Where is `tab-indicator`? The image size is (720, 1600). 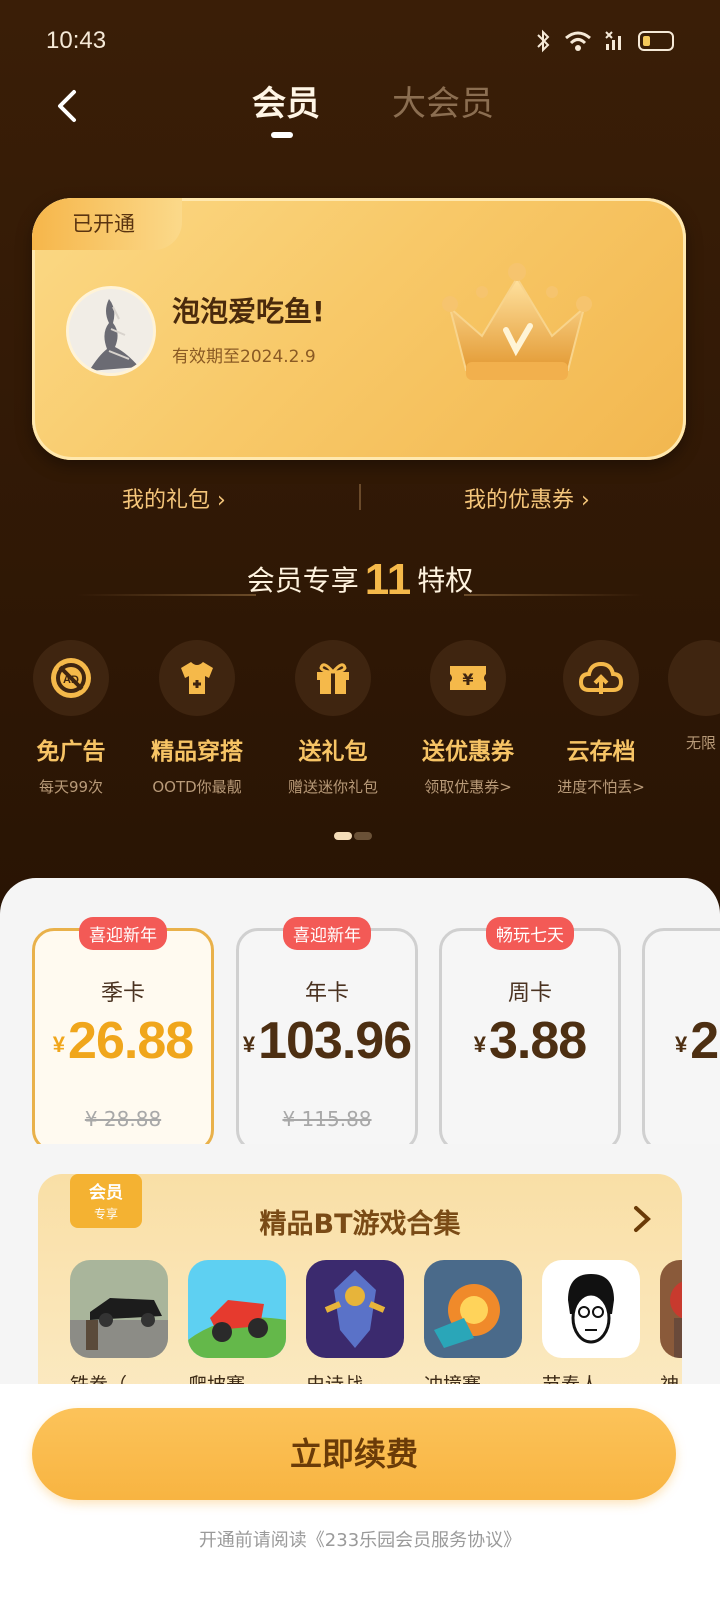
tab-indicator is located at coordinates (282, 135).